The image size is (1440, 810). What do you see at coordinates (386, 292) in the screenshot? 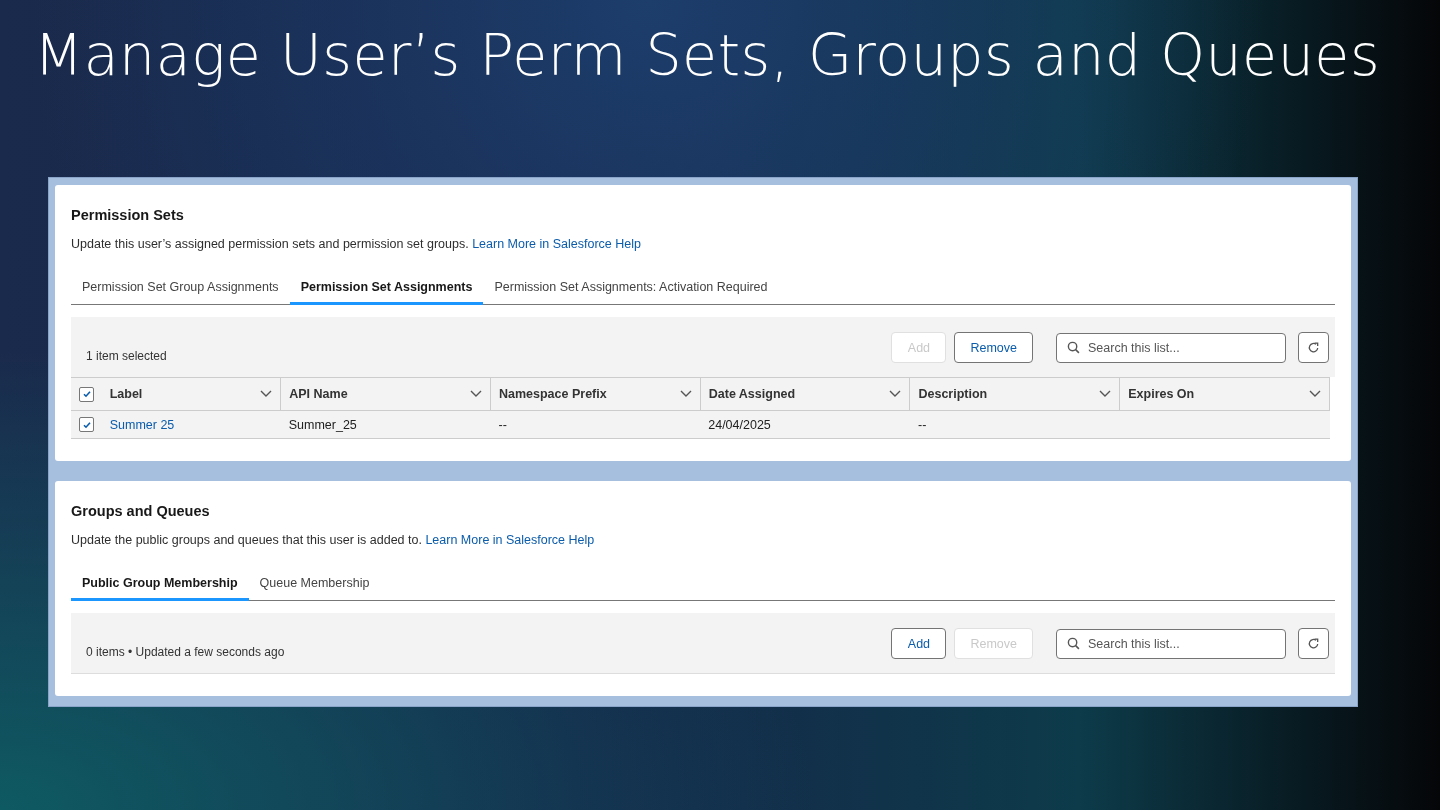
I see `tab: Permission Set Assignments` at bounding box center [386, 292].